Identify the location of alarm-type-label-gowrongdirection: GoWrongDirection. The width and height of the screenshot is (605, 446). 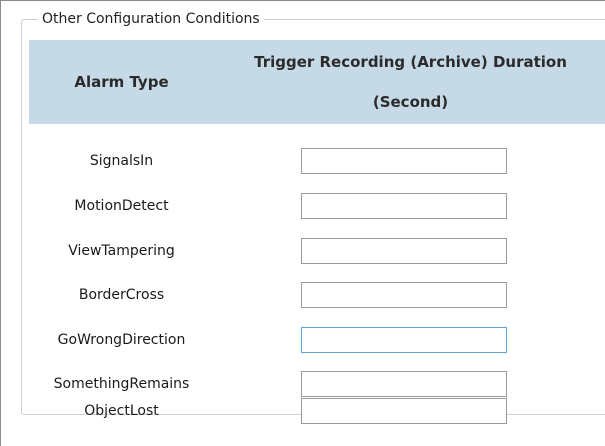
(121, 340).